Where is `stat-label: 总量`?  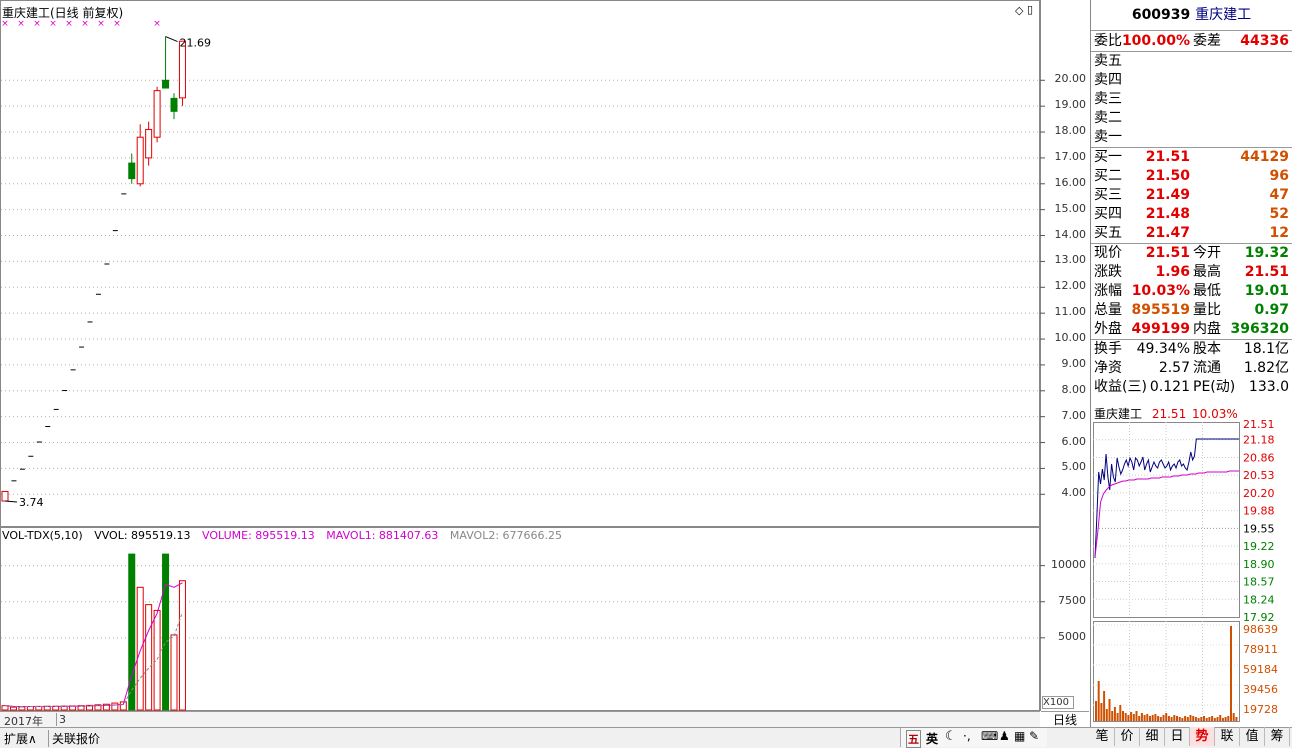 stat-label: 总量 is located at coordinates (1108, 310).